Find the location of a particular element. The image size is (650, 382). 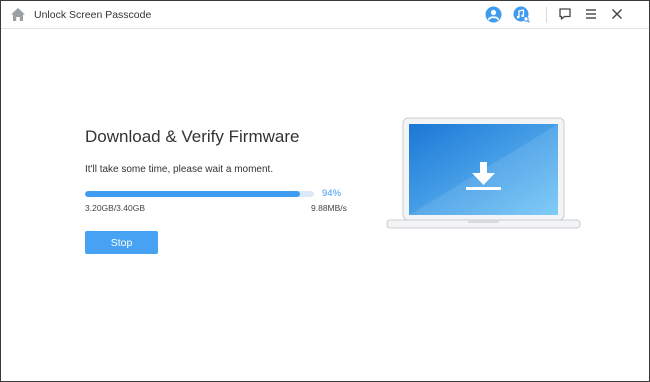

stop-button: Stop is located at coordinates (121, 242).